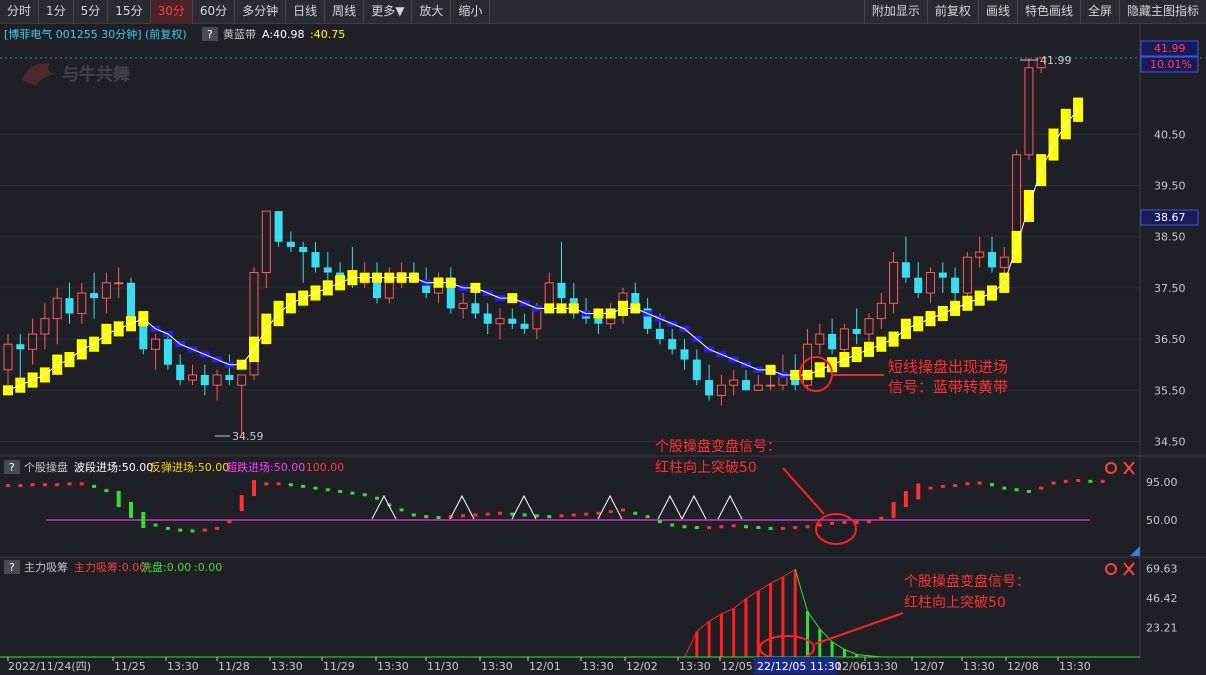 The image size is (1206, 675). What do you see at coordinates (1162, 520) in the screenshot?
I see `osc-tick-label: 50.00` at bounding box center [1162, 520].